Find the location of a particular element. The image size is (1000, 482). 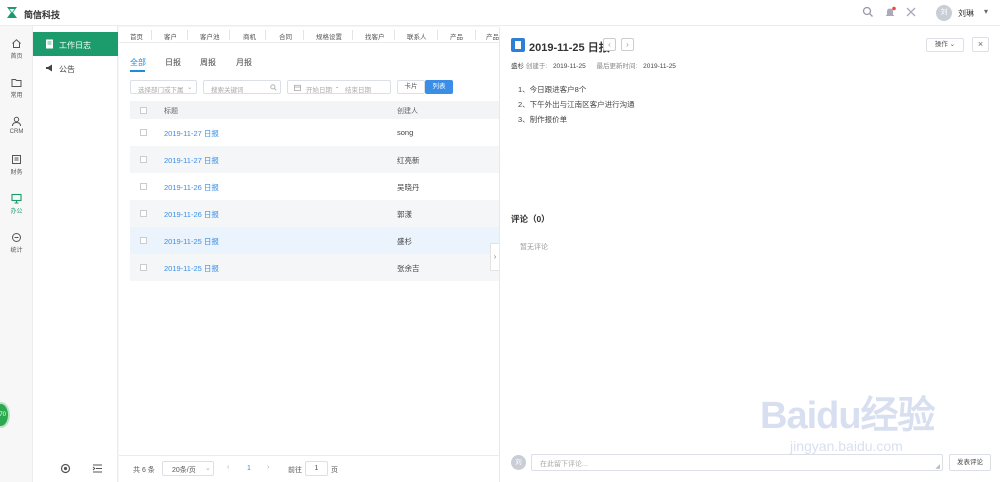

nav-label: 首页 is located at coordinates (16, 57).